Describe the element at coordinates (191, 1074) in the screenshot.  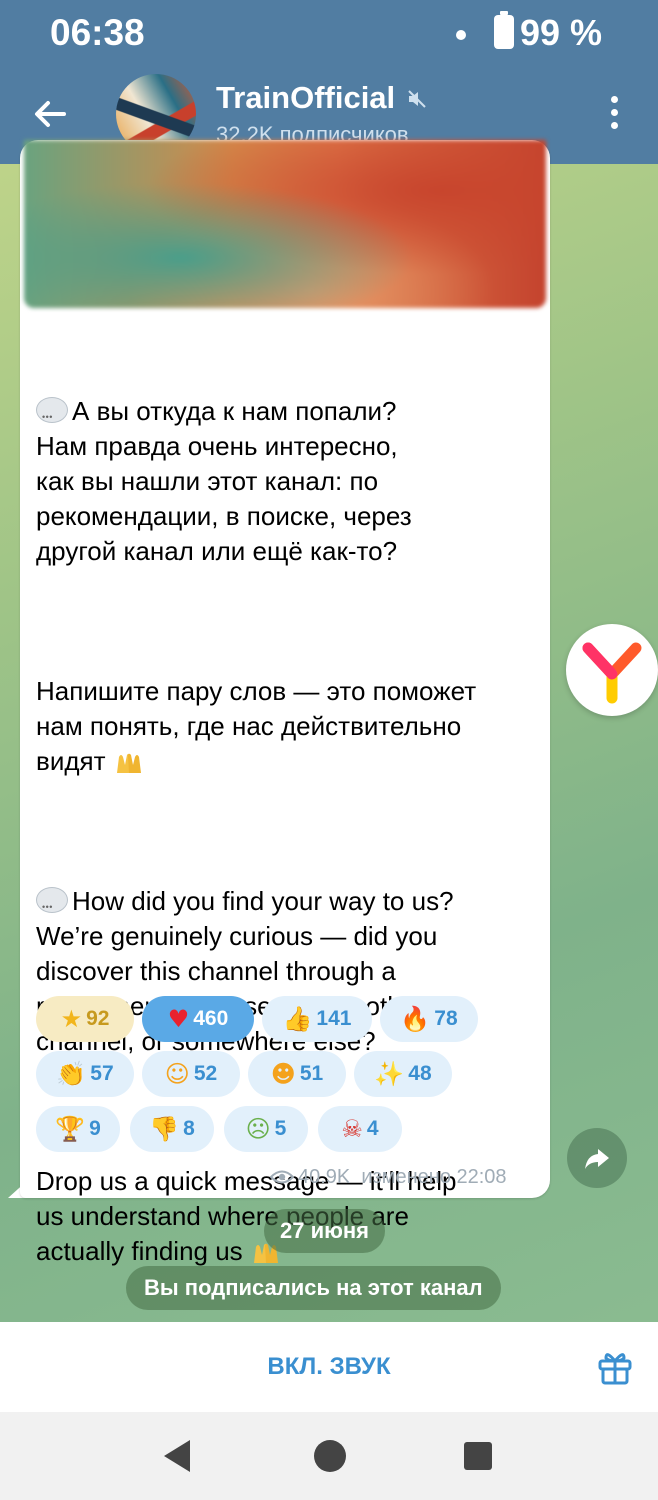
I see `reaction-smiling-hearts: ☺ 52` at that location.